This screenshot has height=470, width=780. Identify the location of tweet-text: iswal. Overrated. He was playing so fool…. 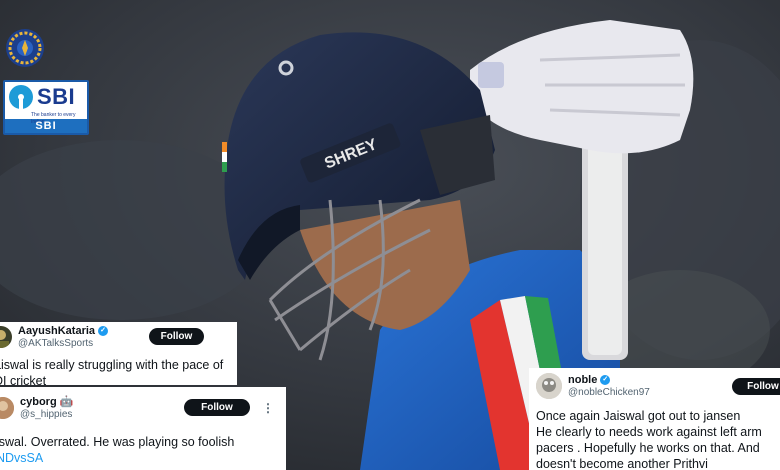
(143, 450).